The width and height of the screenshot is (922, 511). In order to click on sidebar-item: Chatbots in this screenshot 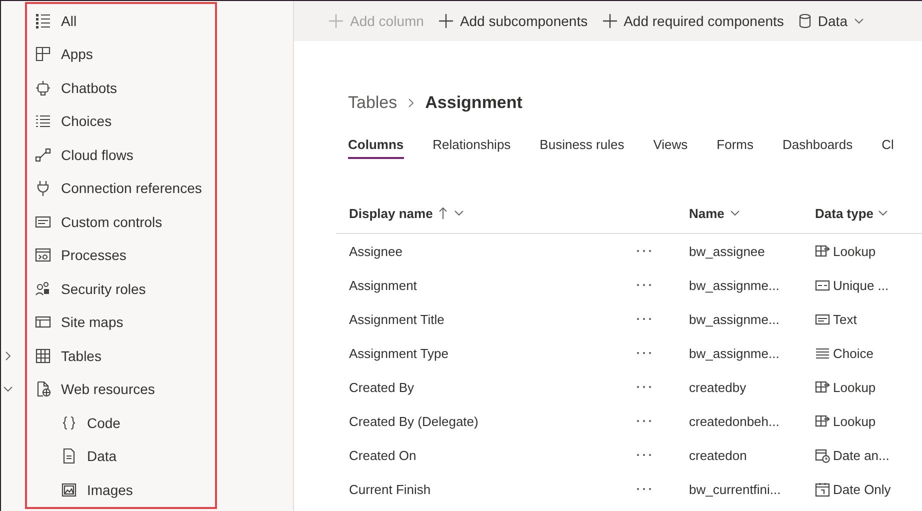, I will do `click(72, 87)`.